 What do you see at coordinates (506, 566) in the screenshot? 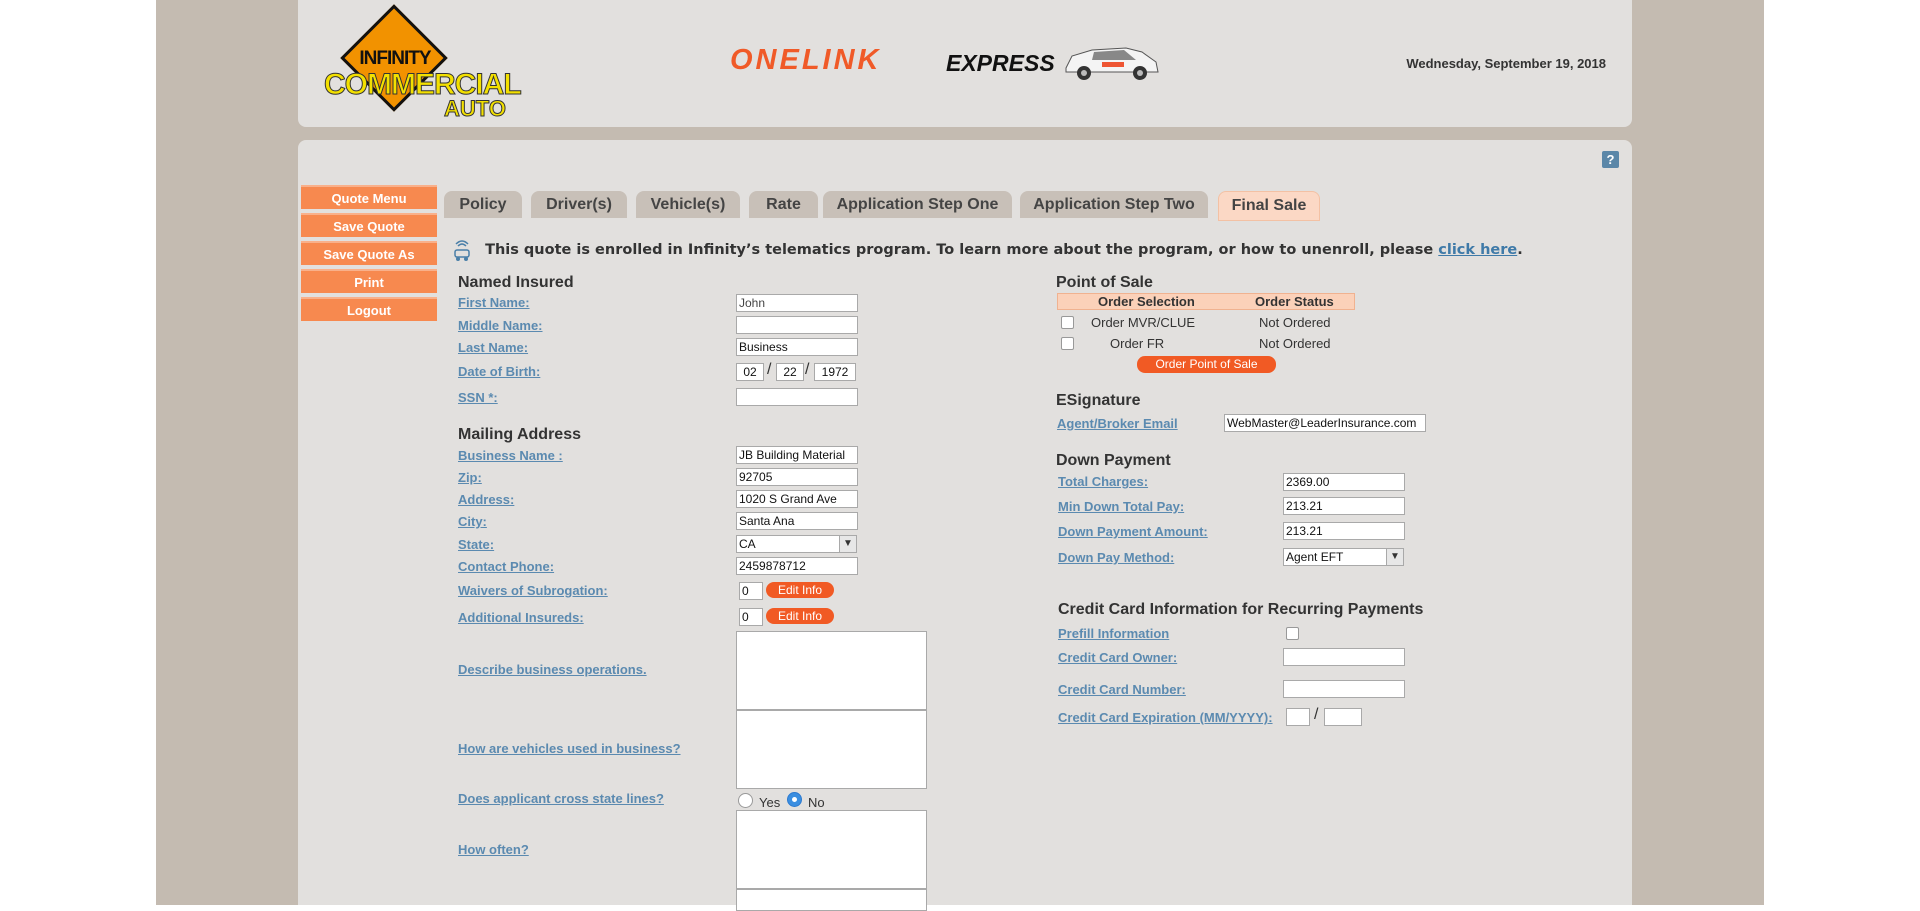
I see `contact-phone-label: Contact Phone:` at bounding box center [506, 566].